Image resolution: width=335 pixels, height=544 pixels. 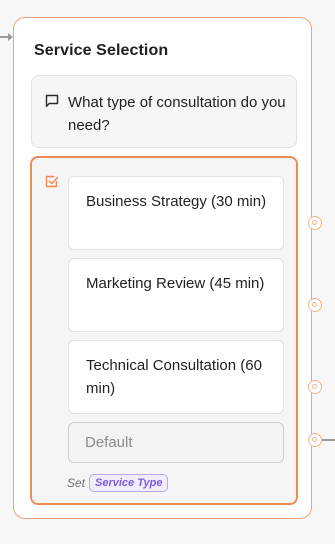 What do you see at coordinates (315, 305) in the screenshot?
I see `output-port-marketing-review` at bounding box center [315, 305].